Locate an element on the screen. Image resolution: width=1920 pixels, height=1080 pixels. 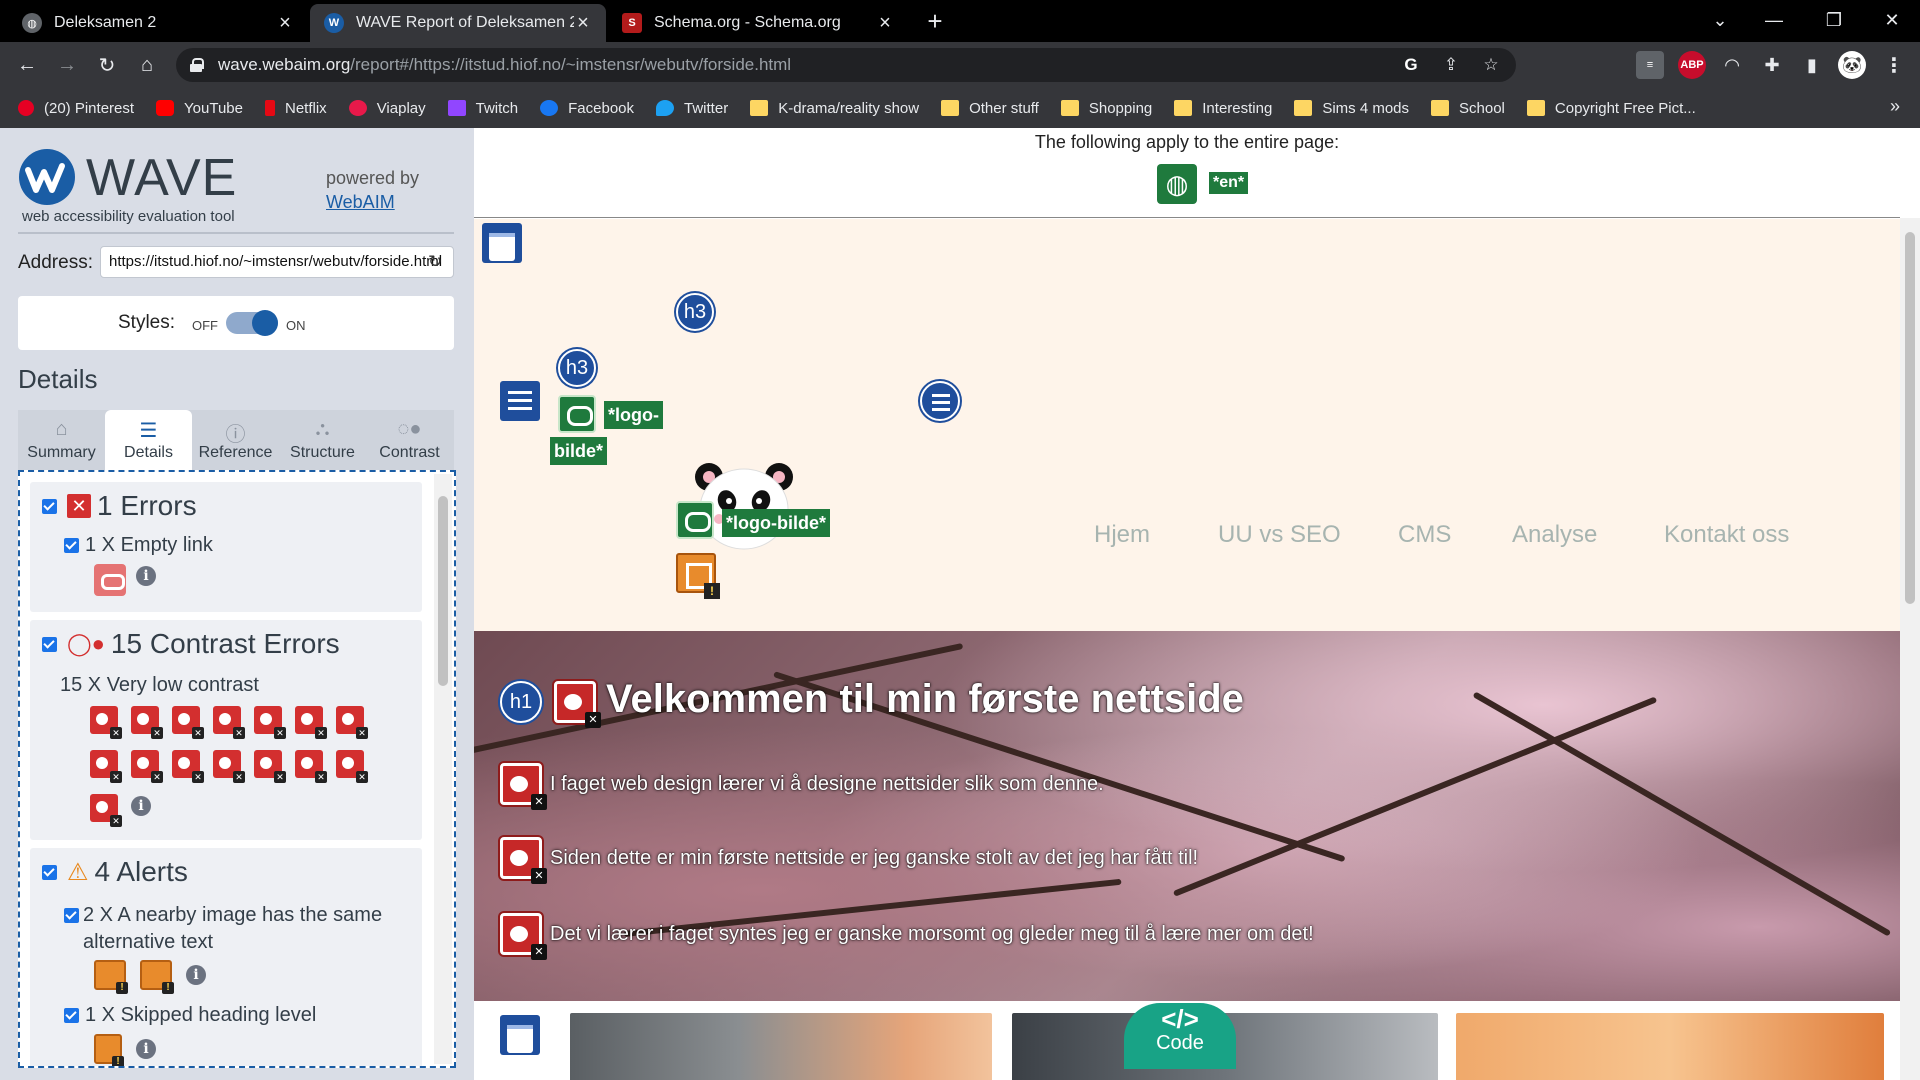
nav-region-icon is located at coordinates (520, 401).